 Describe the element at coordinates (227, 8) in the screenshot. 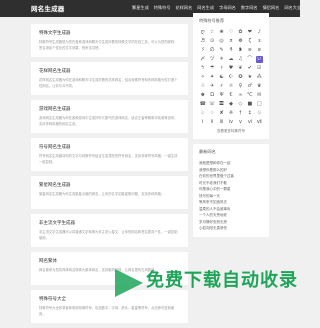

I see `nav-item: 字母网名` at that location.